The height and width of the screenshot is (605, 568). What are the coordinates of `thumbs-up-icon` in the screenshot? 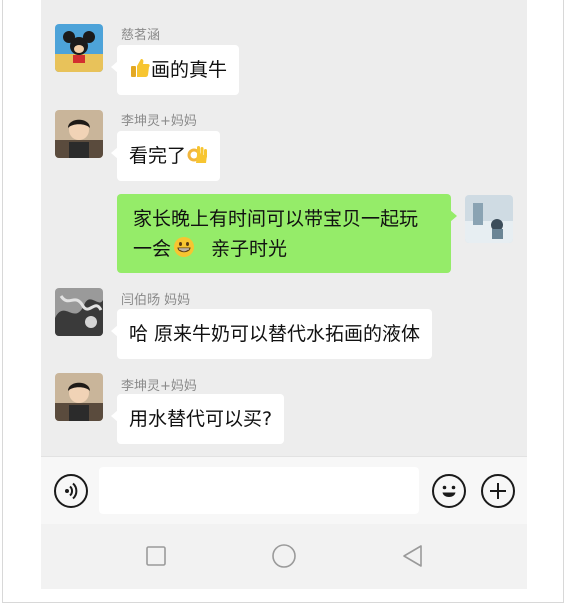 It's located at (140, 71).